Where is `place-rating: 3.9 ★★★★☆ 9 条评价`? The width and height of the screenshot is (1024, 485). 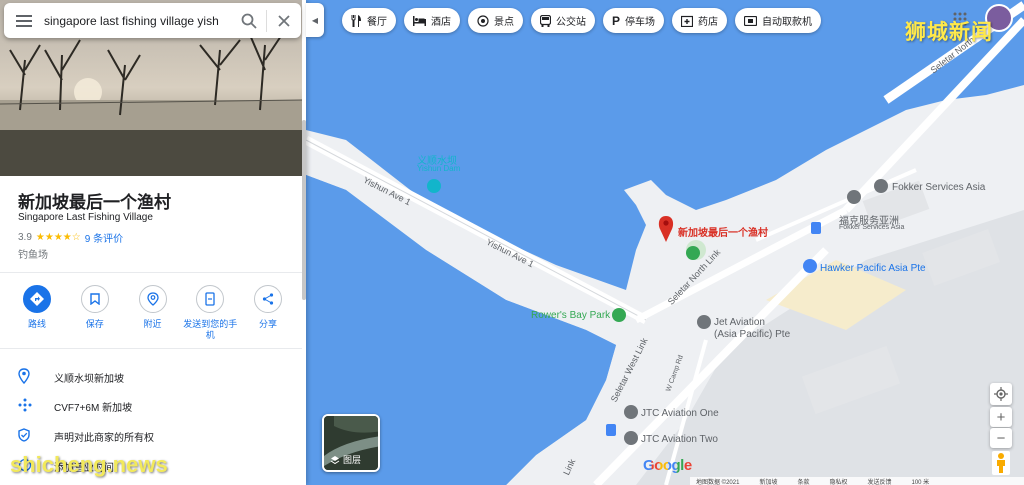
place-rating: 3.9 ★★★★☆ 9 条评价 is located at coordinates (70, 237).